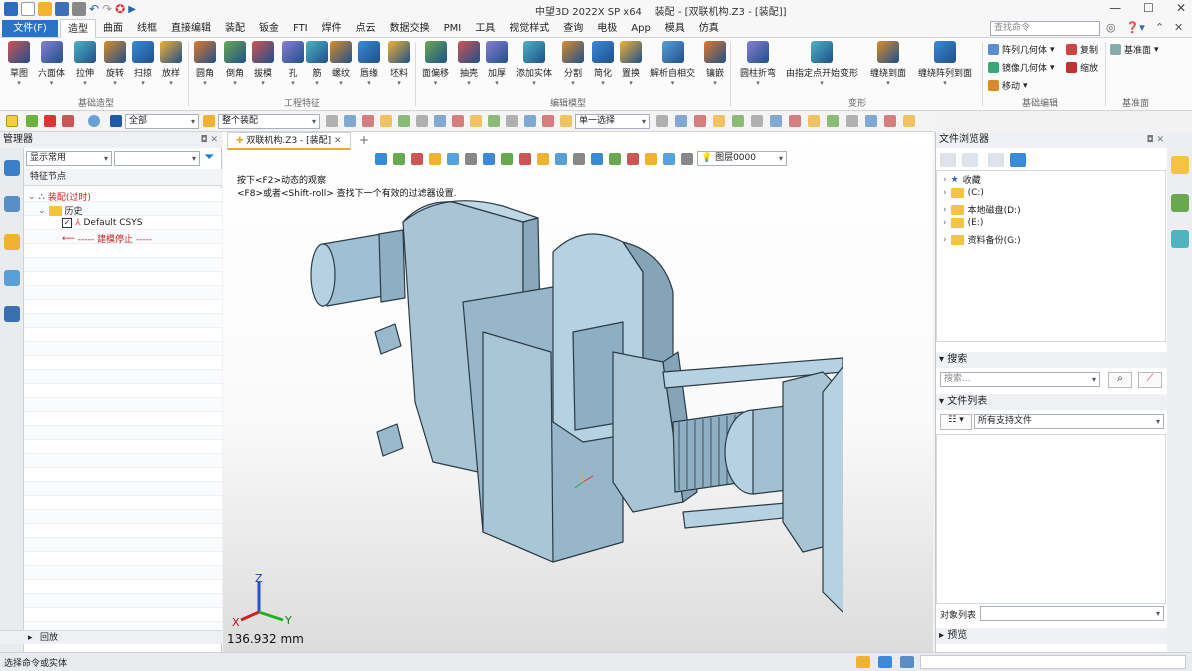 The width and height of the screenshot is (1192, 671). I want to click on ribbon-eng-button-3: 孔 ▾, so click(293, 64).